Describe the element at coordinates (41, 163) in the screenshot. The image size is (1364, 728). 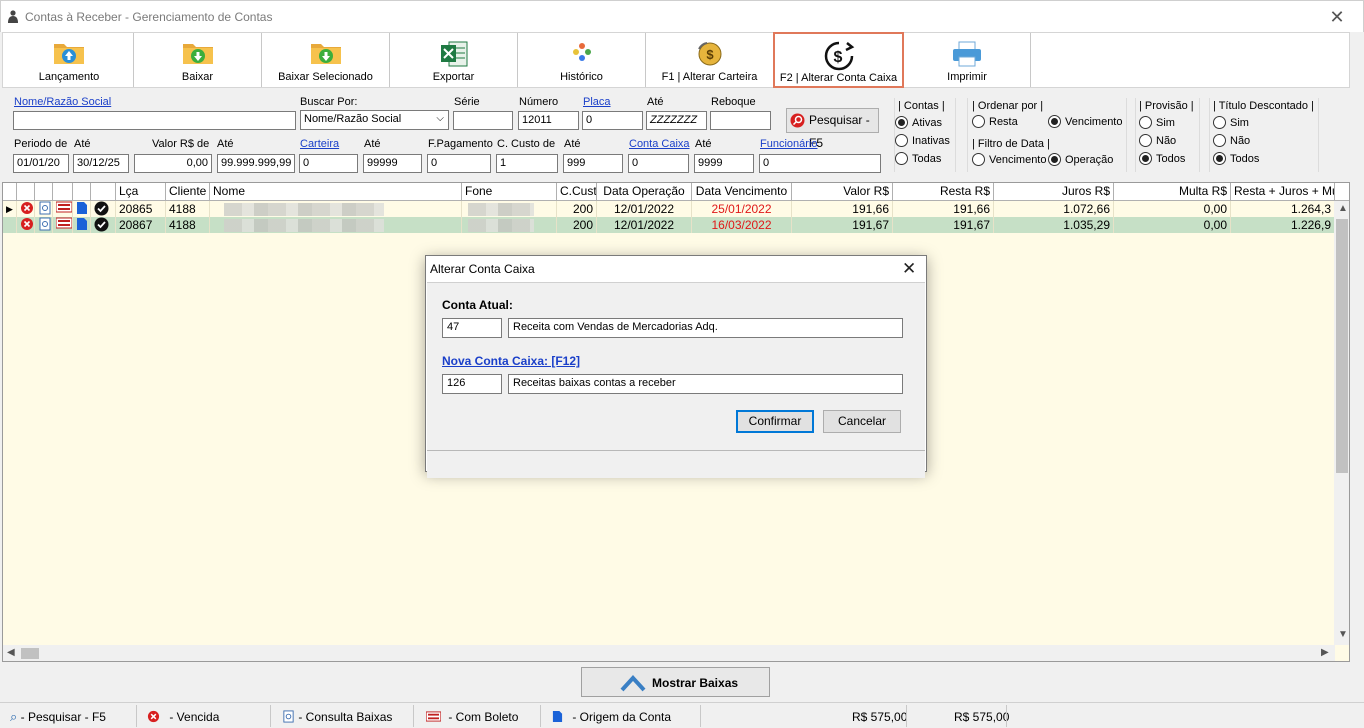
I see `periodo-de-input: 01/01/20` at that location.